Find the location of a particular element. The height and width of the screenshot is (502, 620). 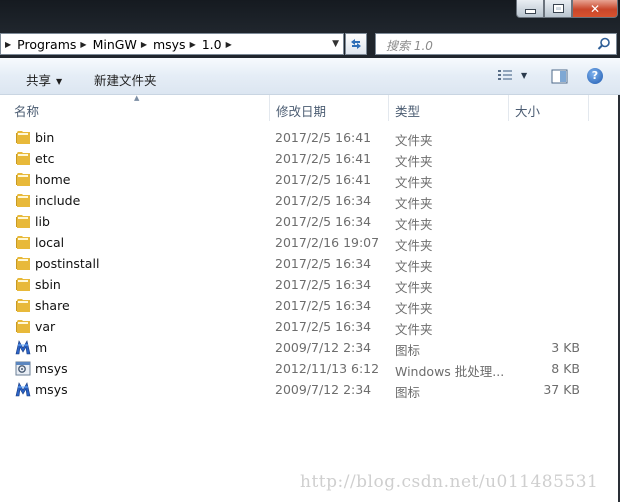

file-name: share is located at coordinates (52, 305).